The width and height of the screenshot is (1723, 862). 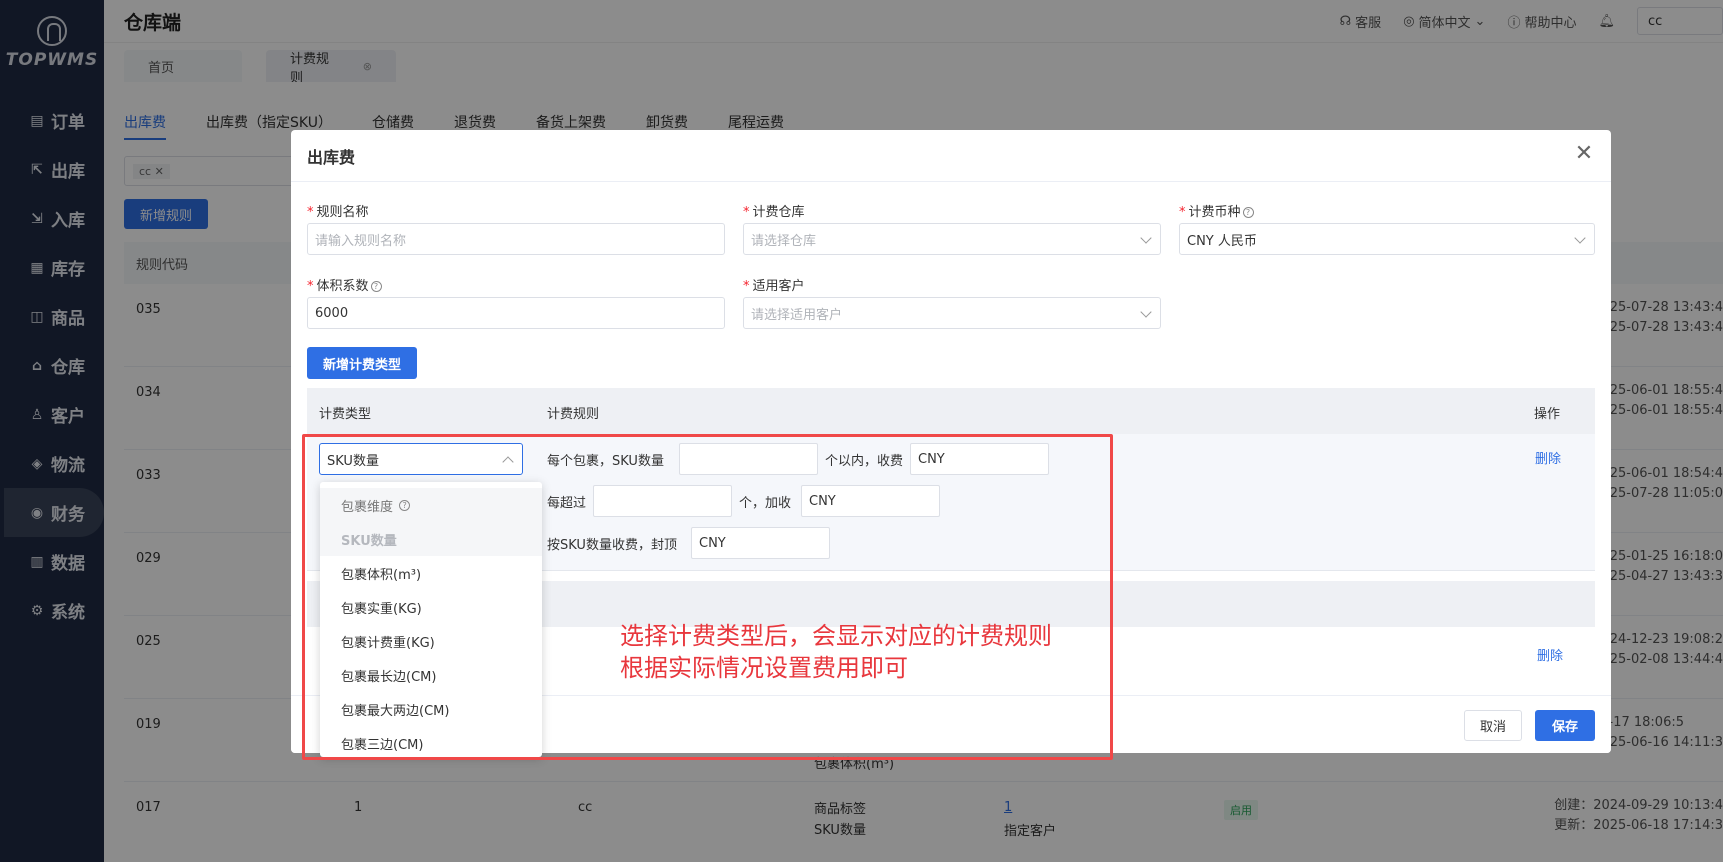 What do you see at coordinates (951, 156) in the screenshot?
I see `modal-title: 出库费` at bounding box center [951, 156].